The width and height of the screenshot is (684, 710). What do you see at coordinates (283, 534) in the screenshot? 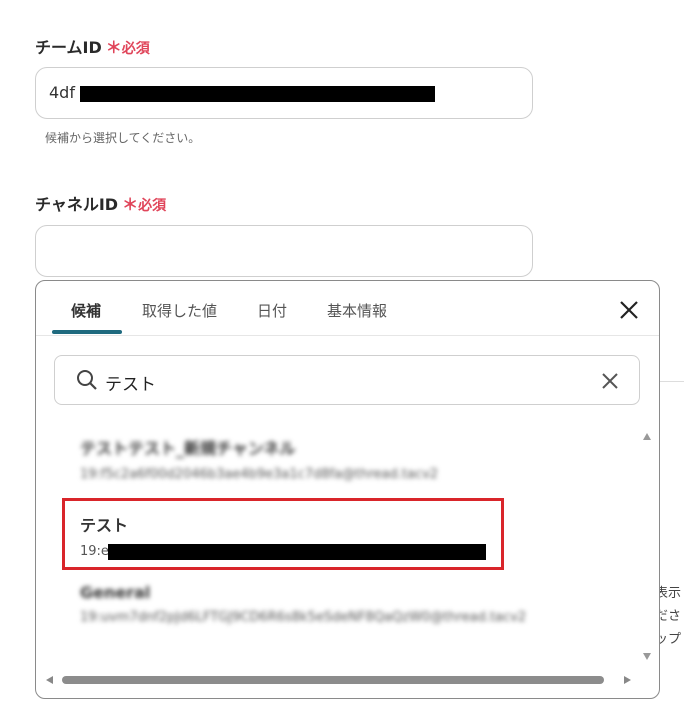
I see `selected-item-highlight` at bounding box center [283, 534].